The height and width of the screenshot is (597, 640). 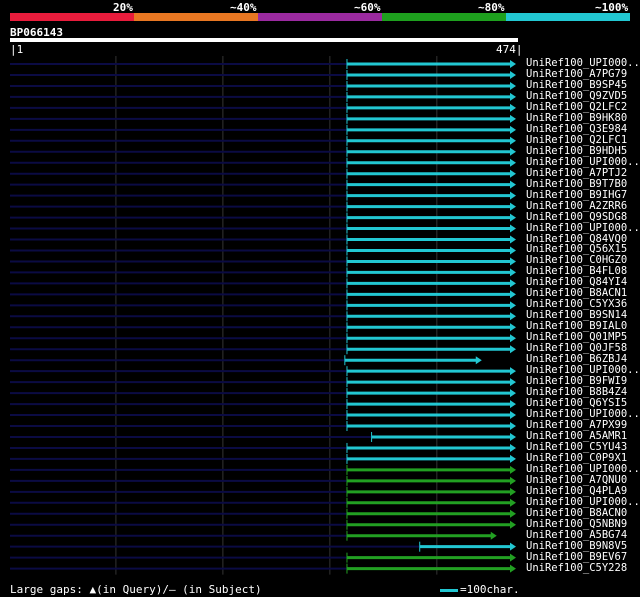 What do you see at coordinates (449, 590) in the screenshot?
I see `scale-swatch` at bounding box center [449, 590].